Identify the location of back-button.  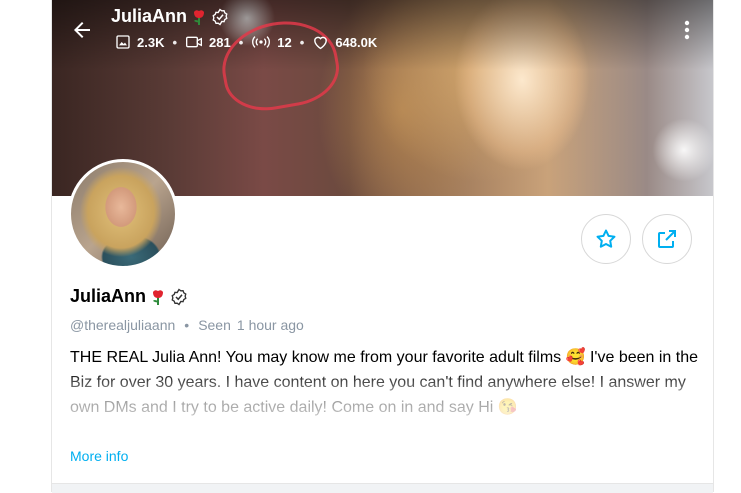
(82, 30).